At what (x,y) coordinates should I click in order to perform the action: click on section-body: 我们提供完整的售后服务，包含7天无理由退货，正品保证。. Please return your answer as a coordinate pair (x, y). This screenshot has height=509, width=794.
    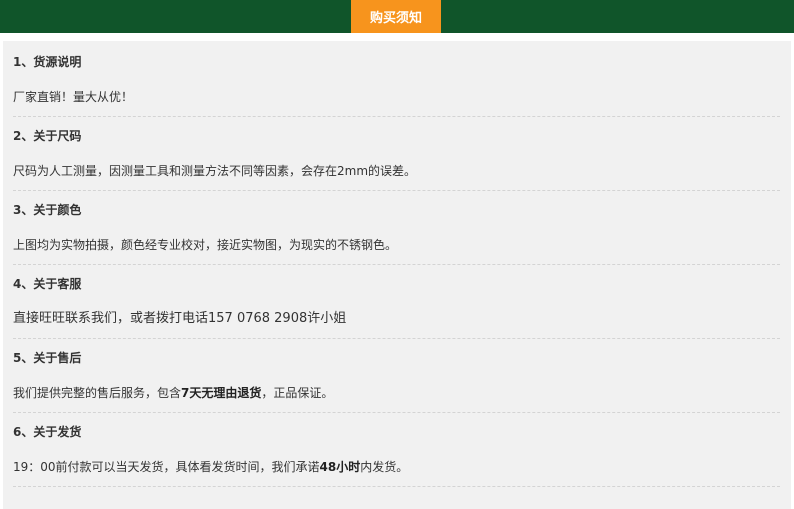
    Looking at the image, I should click on (396, 393).